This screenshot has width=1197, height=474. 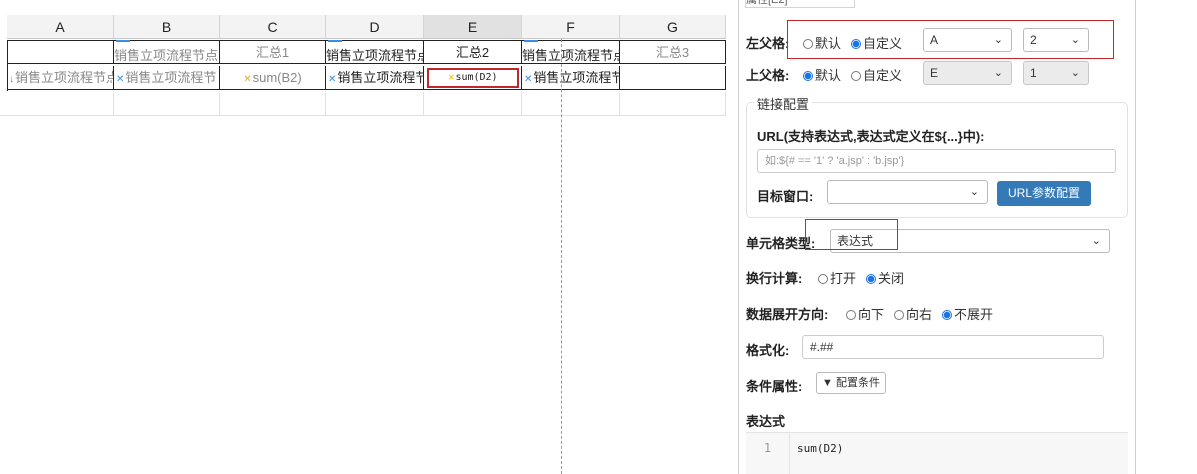 I want to click on top-parent-custom-radio, so click(x=856, y=76).